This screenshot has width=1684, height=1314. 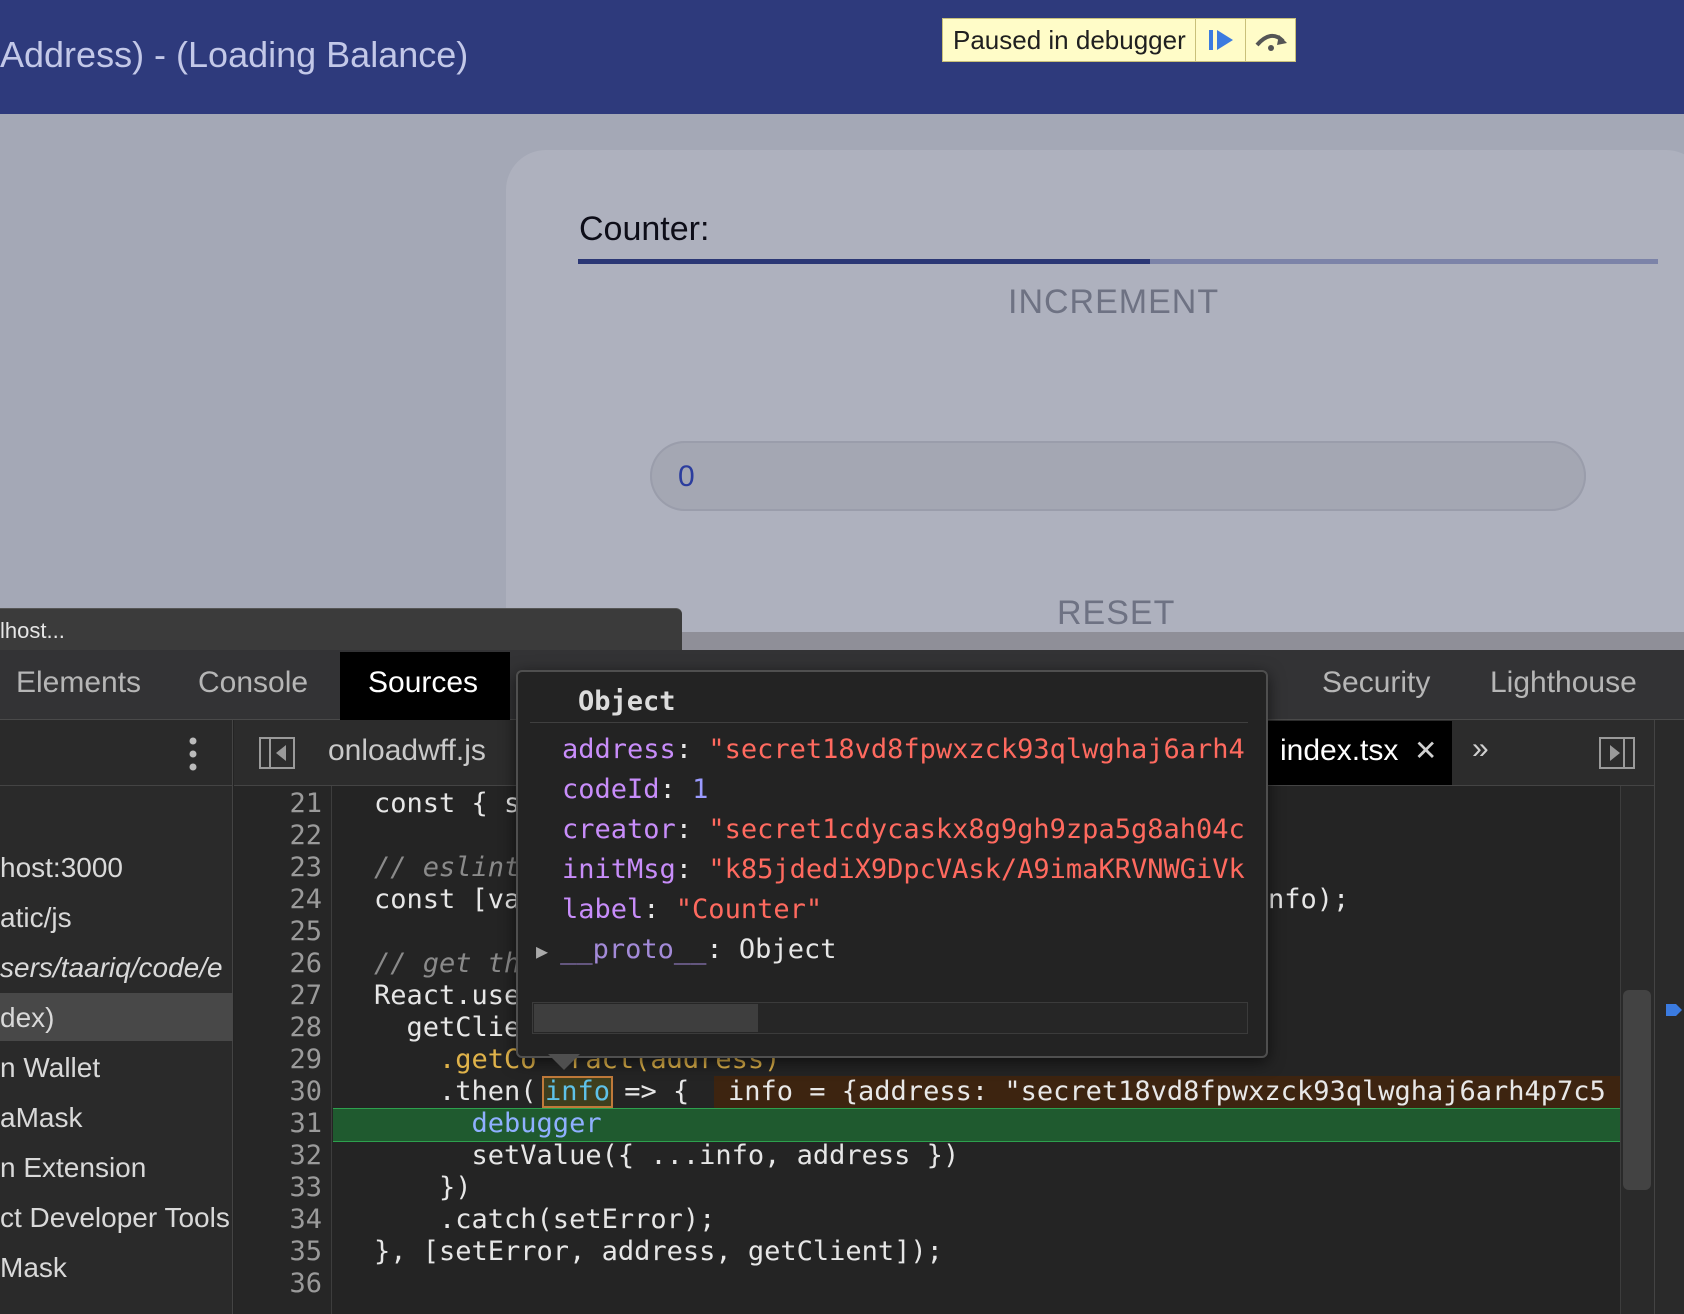 I want to click on more-options-button, so click(x=193, y=756).